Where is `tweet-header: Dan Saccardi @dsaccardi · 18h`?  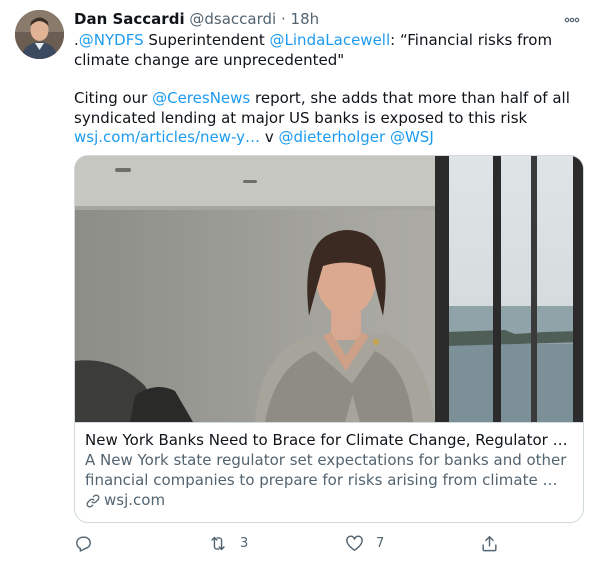
tweet-header: Dan Saccardi @dsaccardi · 18h is located at coordinates (329, 19).